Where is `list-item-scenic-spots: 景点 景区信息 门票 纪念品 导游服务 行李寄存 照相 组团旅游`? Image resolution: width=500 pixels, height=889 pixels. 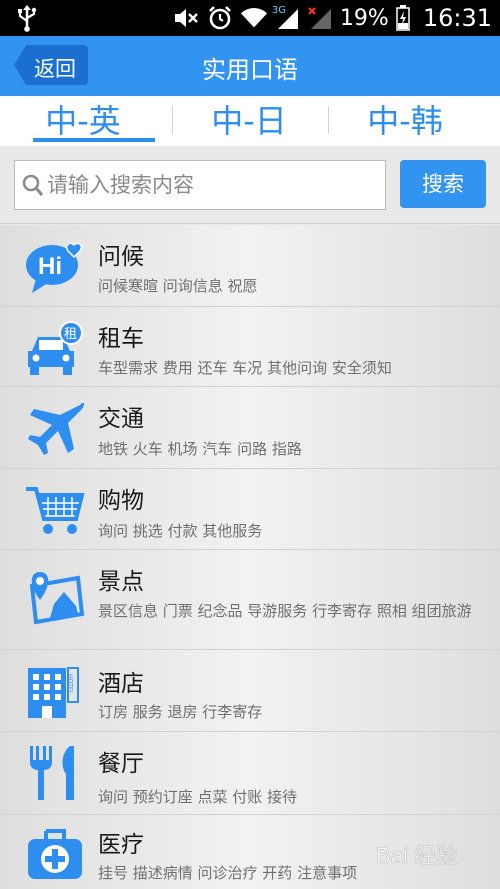
list-item-scenic-spots: 景点 景区信息 门票 纪念品 导游服务 行李寄存 照相 组团旅游 is located at coordinates (250, 600).